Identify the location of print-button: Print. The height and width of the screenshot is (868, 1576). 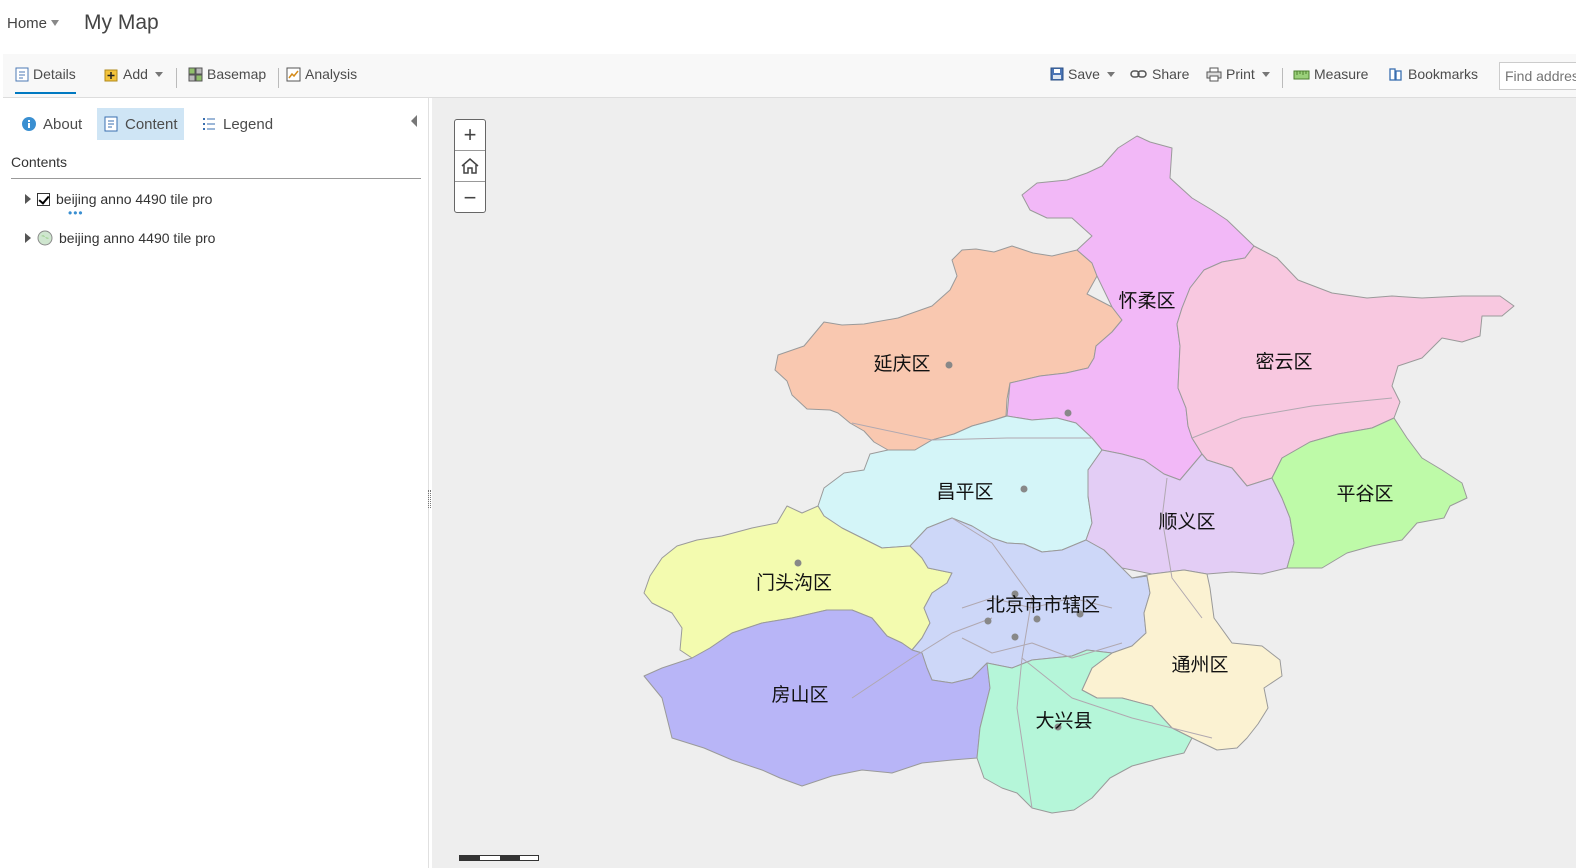
(1238, 74).